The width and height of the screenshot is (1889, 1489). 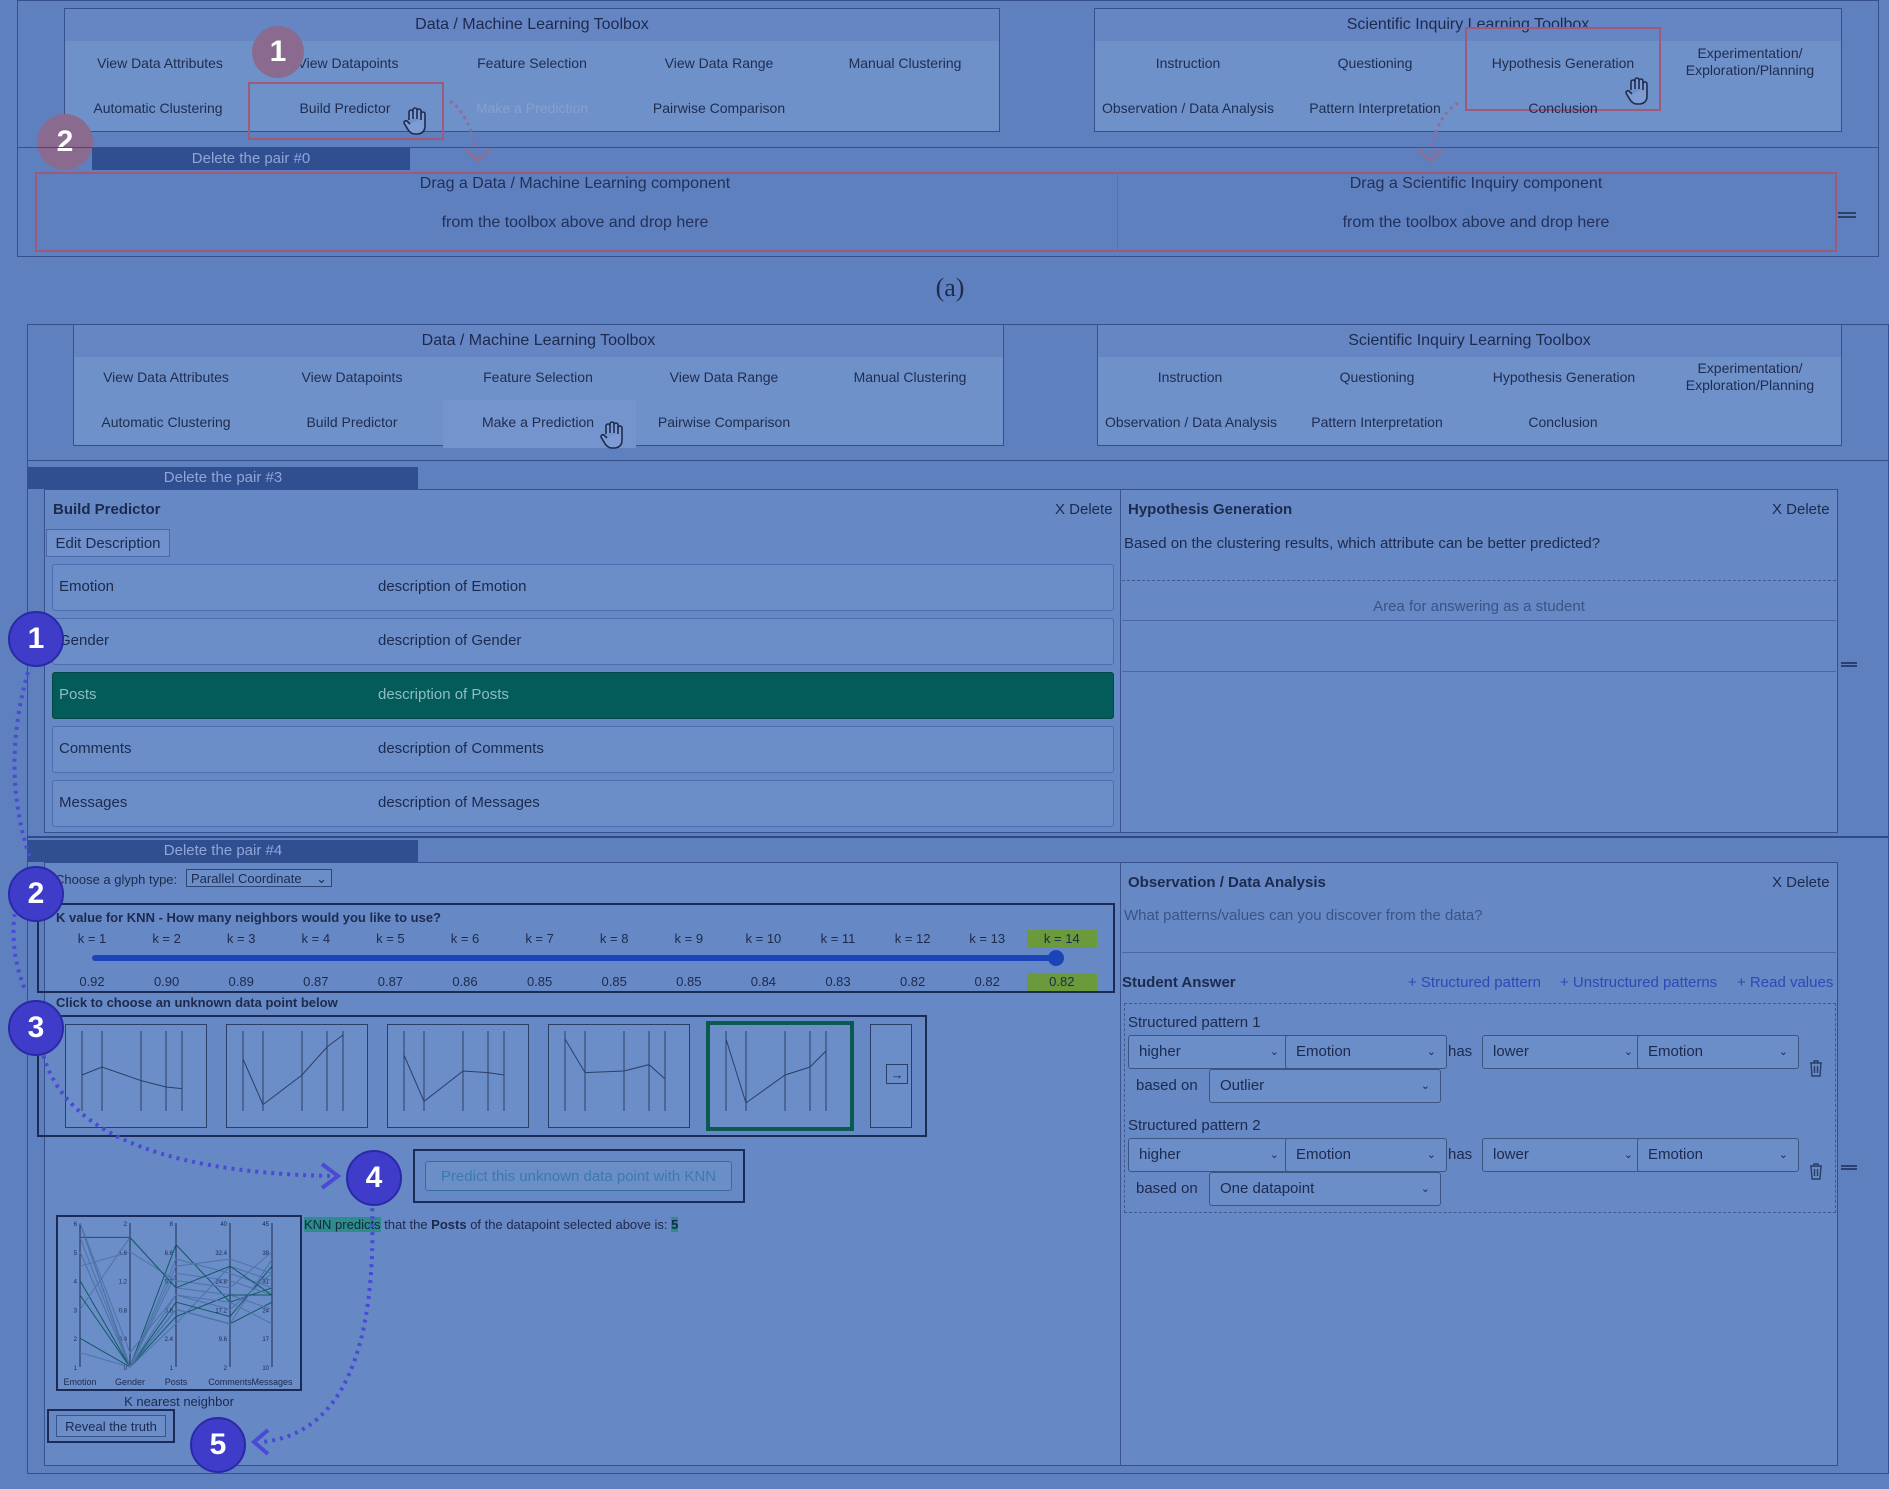 I want to click on k-label: k = 14, so click(x=1061, y=939).